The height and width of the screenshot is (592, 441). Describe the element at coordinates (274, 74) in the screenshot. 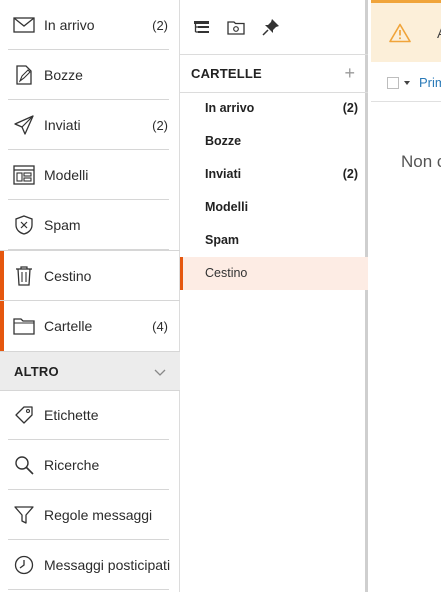

I see `folders-header: CARTELLE +` at that location.